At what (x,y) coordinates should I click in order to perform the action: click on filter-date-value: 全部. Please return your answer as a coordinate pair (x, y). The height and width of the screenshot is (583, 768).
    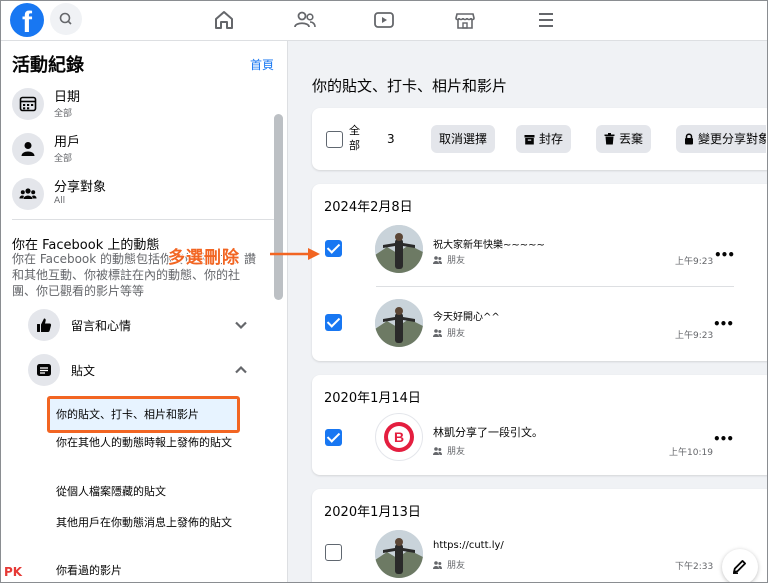
    Looking at the image, I should click on (63, 114).